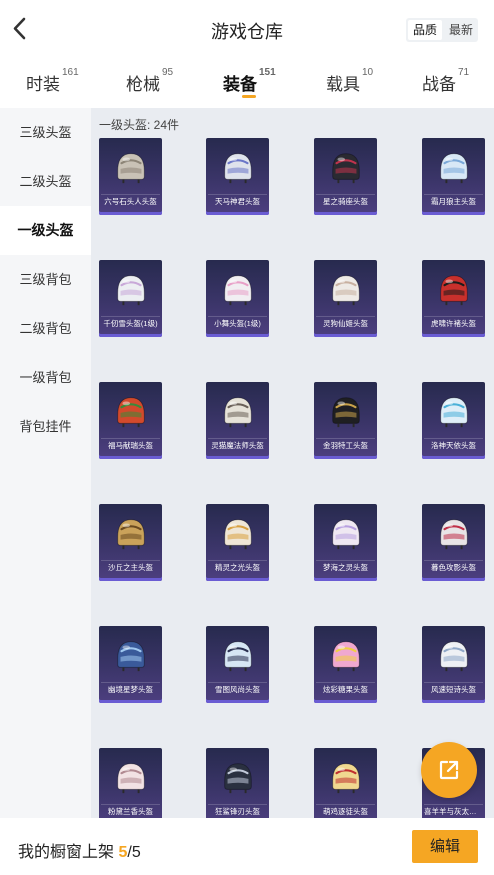  What do you see at coordinates (45, 230) in the screenshot?
I see `sidebar-item-level1-helmet: 一级头盔` at bounding box center [45, 230].